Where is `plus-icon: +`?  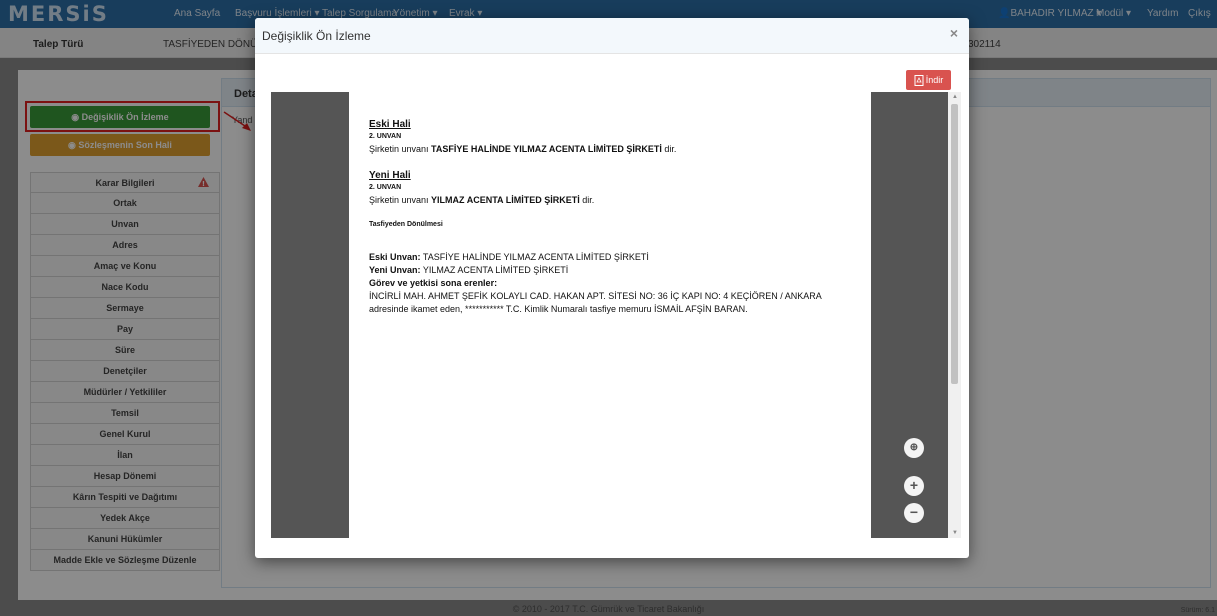
plus-icon: + is located at coordinates (914, 485).